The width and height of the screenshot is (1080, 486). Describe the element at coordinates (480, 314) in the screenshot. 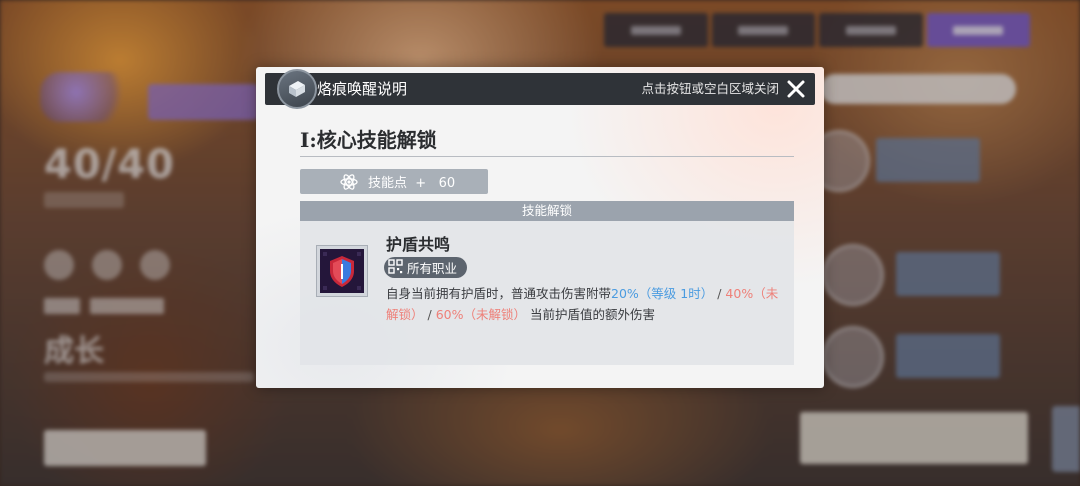

I see `desc-tier-3: 60%（未解锁）` at that location.